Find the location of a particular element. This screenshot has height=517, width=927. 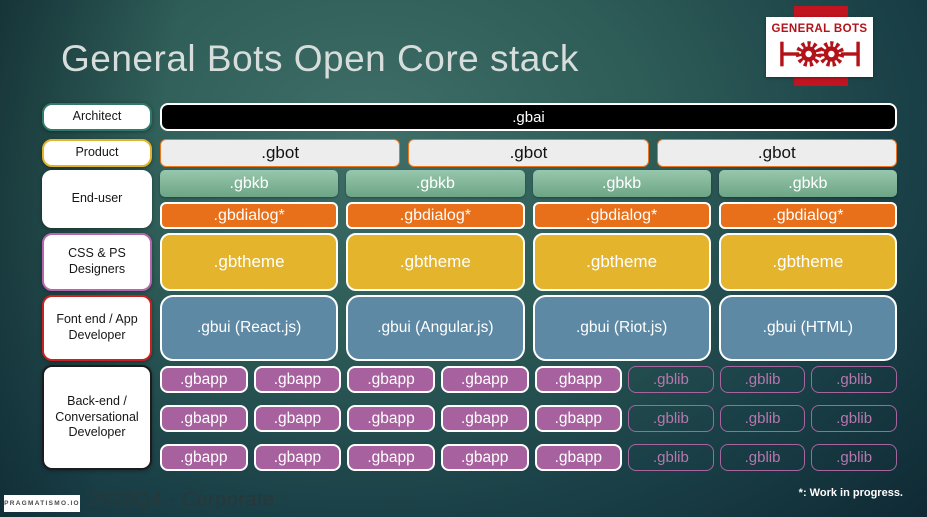

stack-box-gbui: .gbui (Riot.js) is located at coordinates (621, 328).